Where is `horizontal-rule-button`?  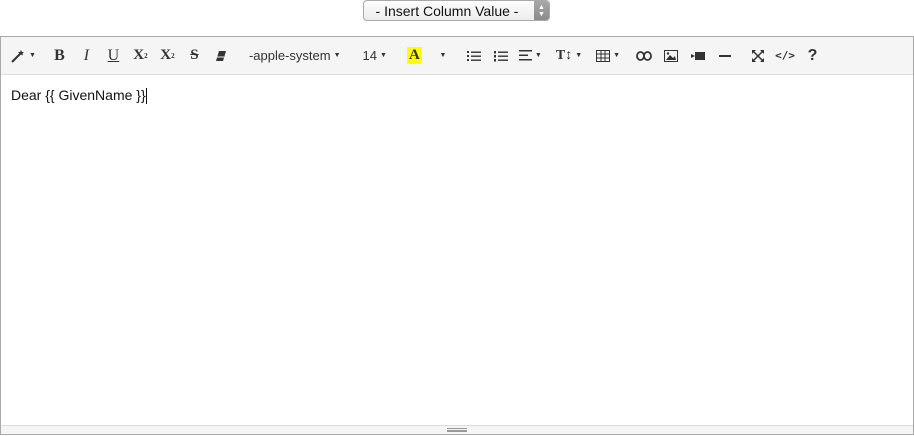 horizontal-rule-button is located at coordinates (724, 55).